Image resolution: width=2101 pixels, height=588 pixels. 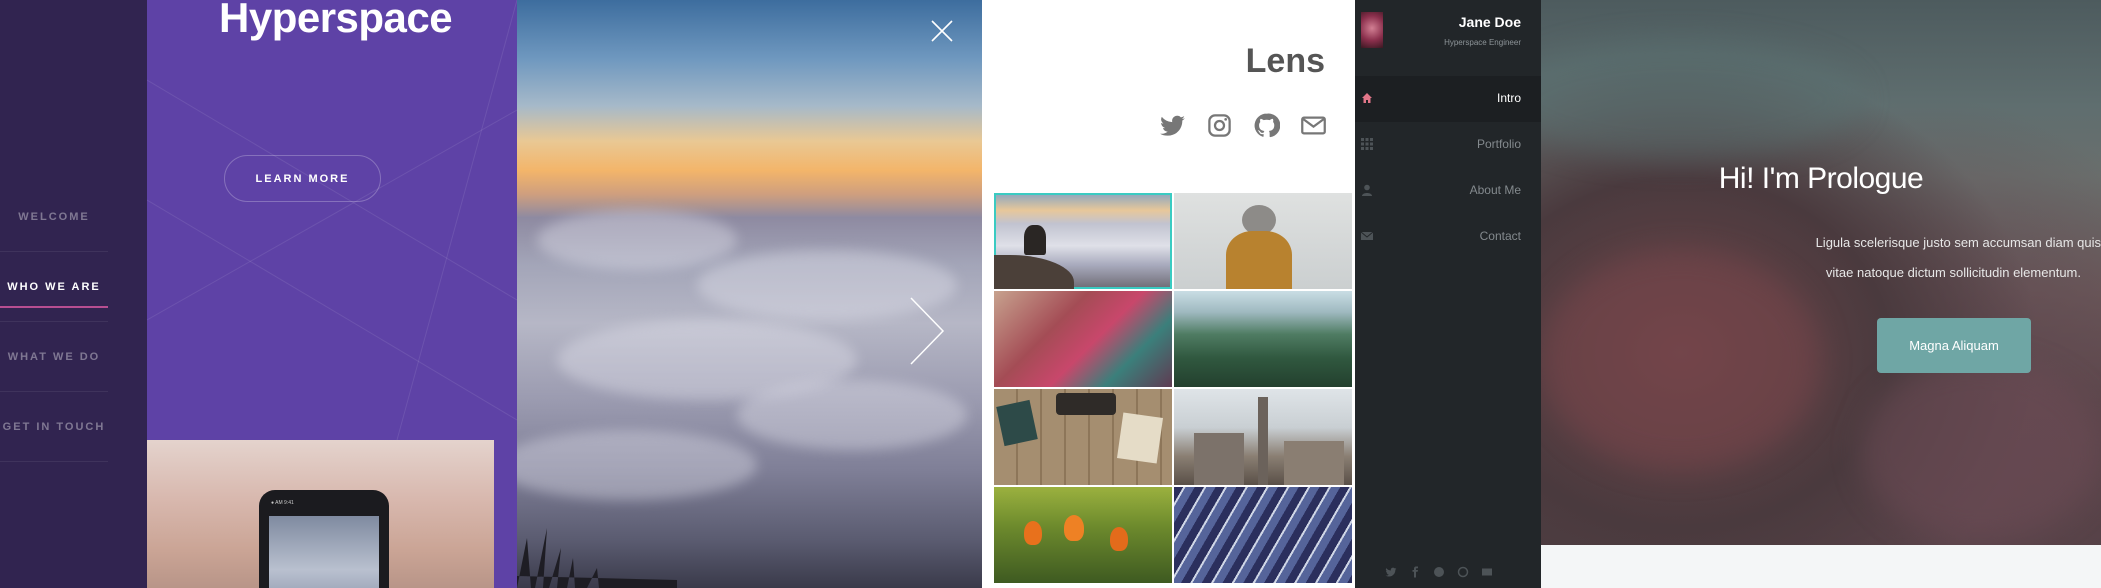 I want to click on grid-icon, so click(x=1367, y=144).